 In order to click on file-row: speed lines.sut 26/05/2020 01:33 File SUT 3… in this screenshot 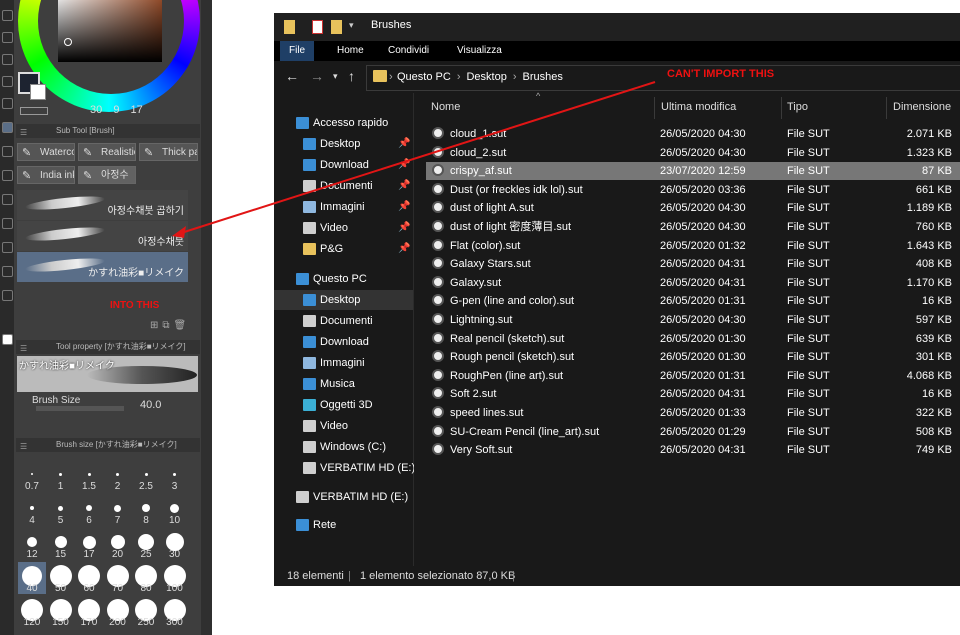, I will do `click(693, 413)`.